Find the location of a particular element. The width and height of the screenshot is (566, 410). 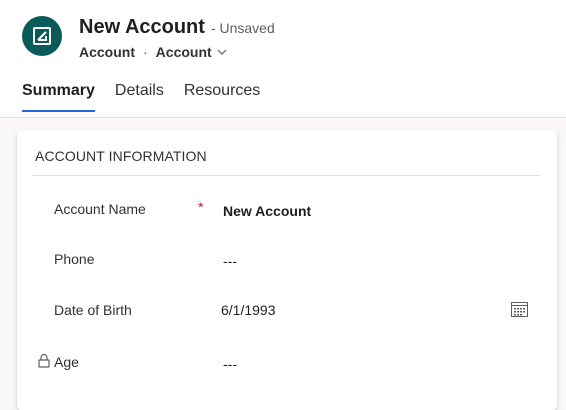

date-of-birth-label: Date of Birth is located at coordinates (93, 310).